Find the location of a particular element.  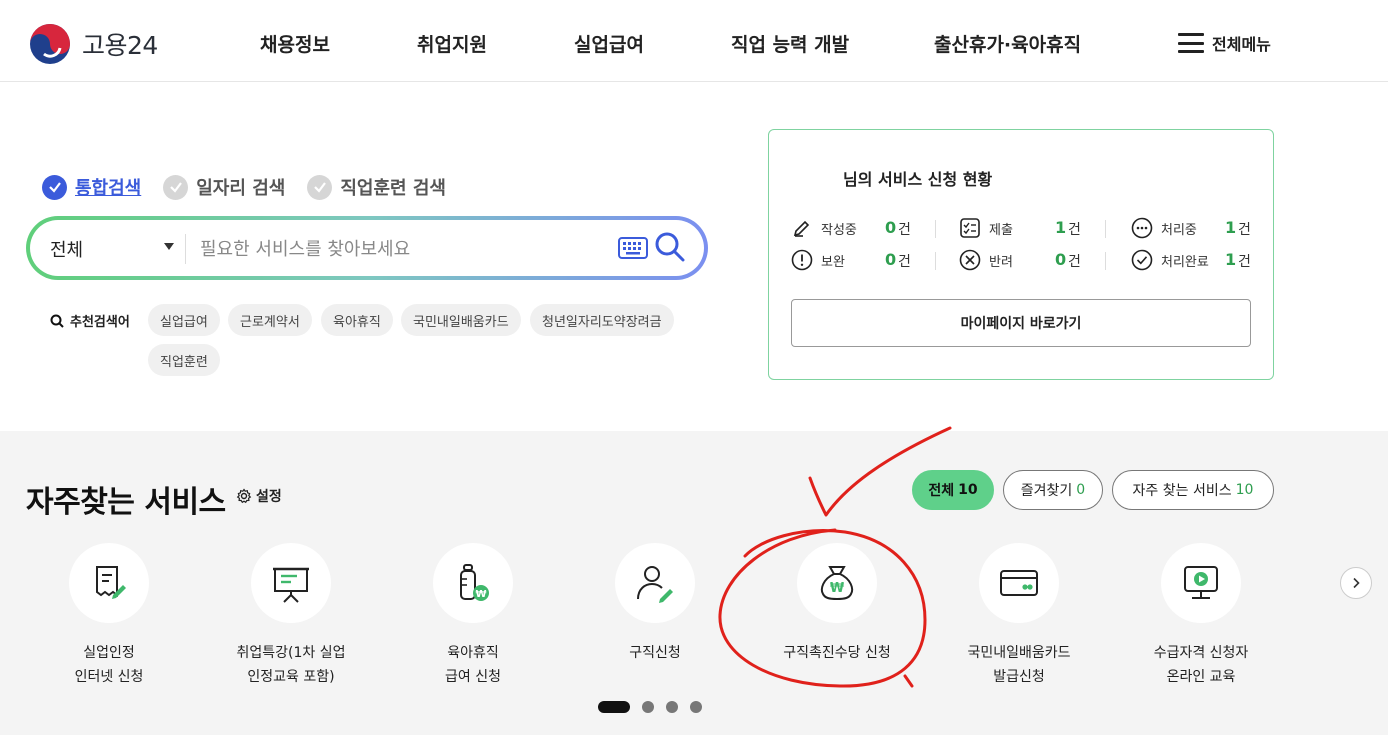

stat-label: 처리중 is located at coordinates (1179, 230).